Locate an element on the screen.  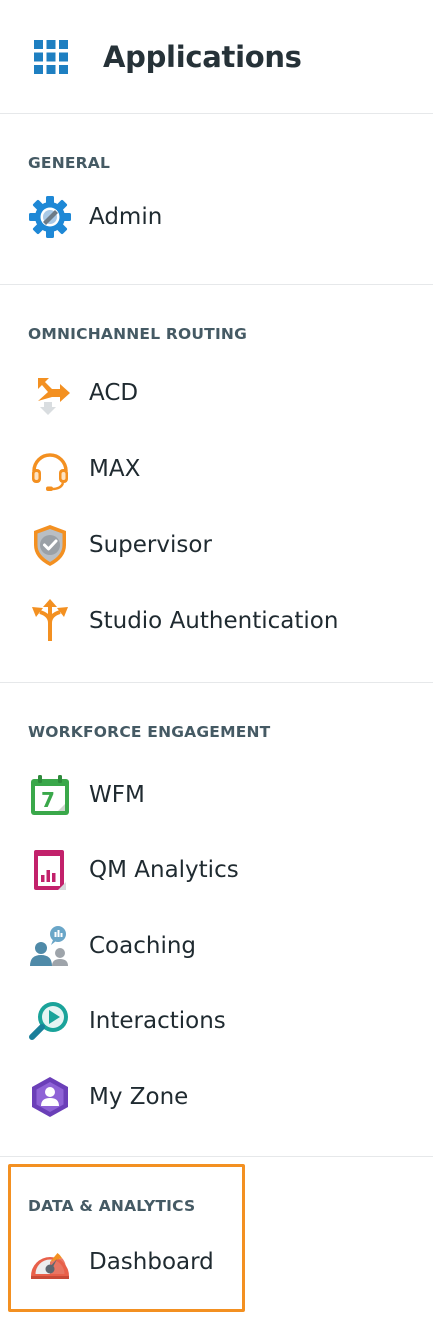
app-item-supervisor: Supervisor is located at coordinates (216, 545).